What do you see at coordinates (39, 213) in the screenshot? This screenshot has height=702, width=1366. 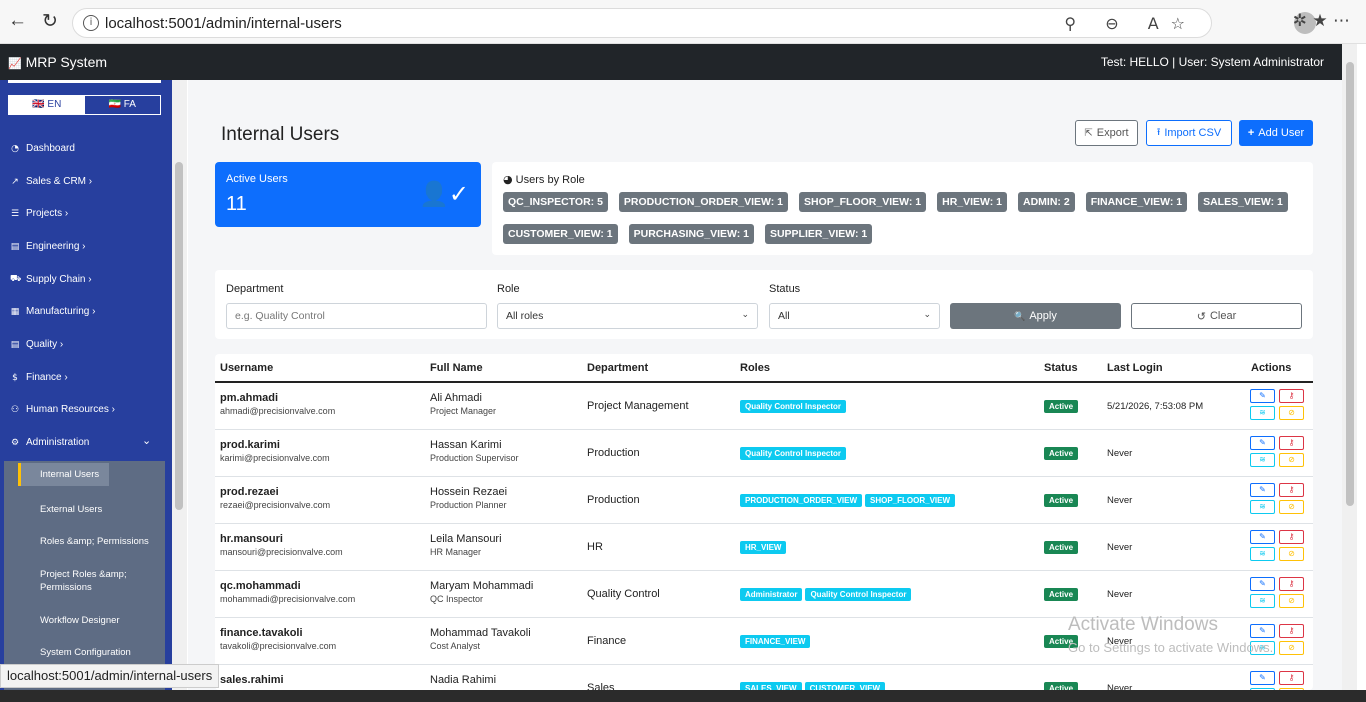 I see `sidebar-item-projects: ☰ Projects ›` at bounding box center [39, 213].